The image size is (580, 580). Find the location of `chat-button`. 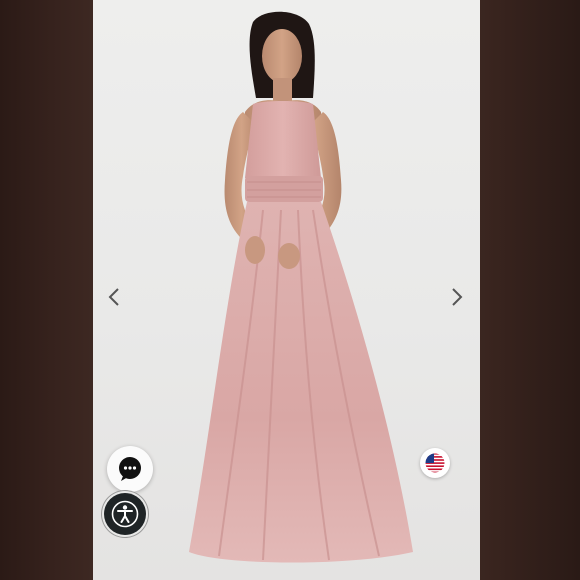

chat-button is located at coordinates (130, 469).